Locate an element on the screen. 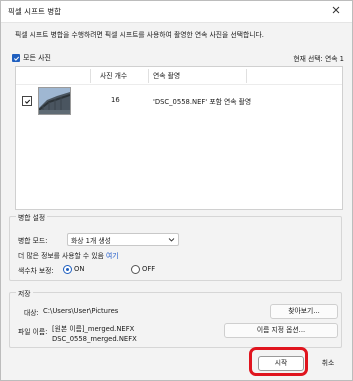 The height and width of the screenshot is (381, 353). list-item: 16 'DSC_0558.NEF' 포함 연속 촬영 is located at coordinates (179, 100).